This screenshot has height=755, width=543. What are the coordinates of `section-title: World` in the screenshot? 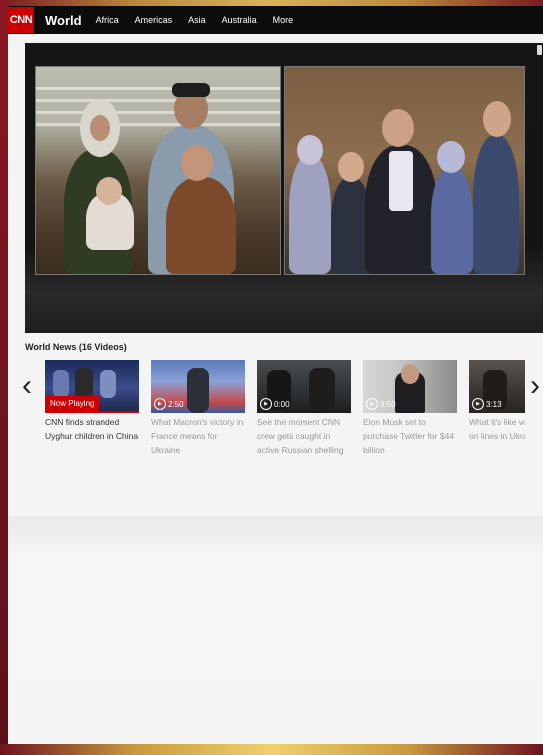 It's located at (63, 20).